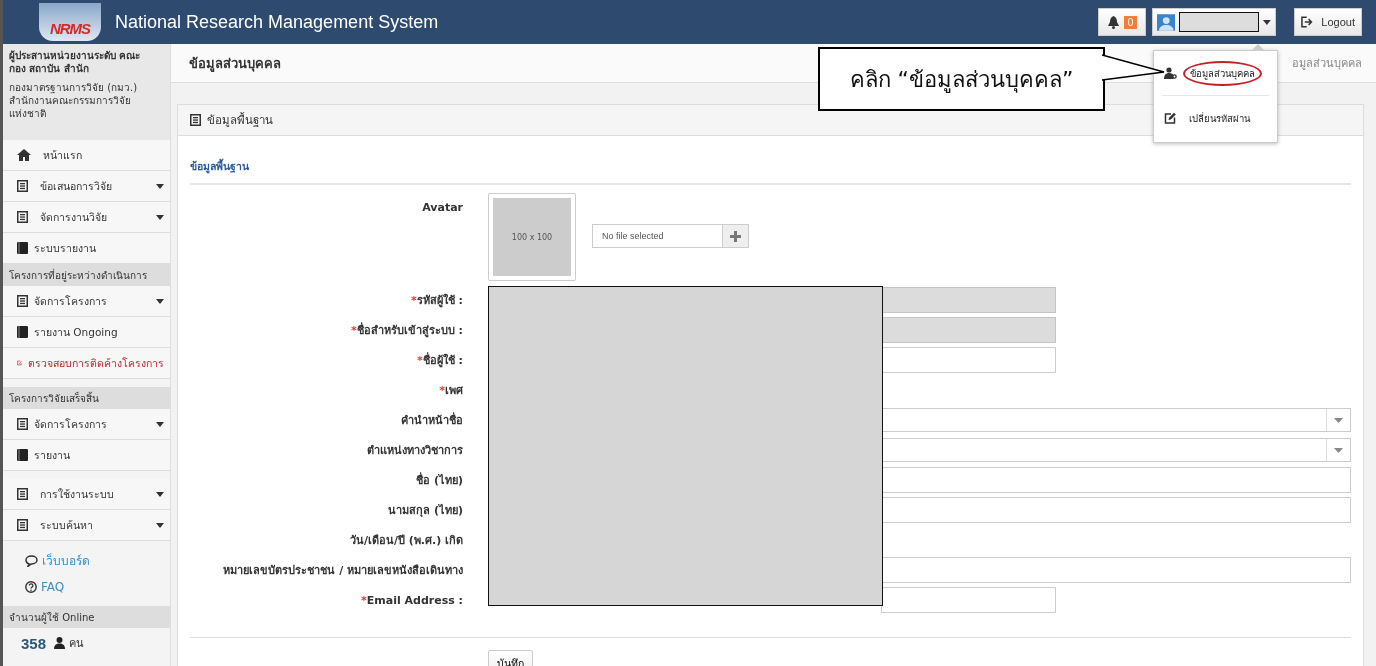 The width and height of the screenshot is (1376, 666). Describe the element at coordinates (961, 79) in the screenshot. I see `callout-box: คลิก “ข้อมูลส่วนบุคคล”` at that location.